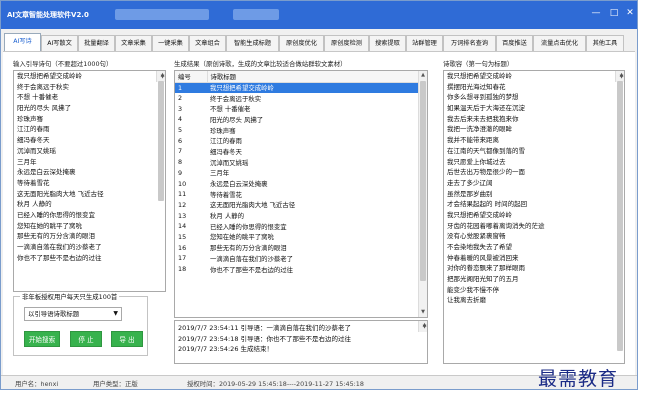 This screenshot has width=658, height=406. What do you see at coordinates (59, 43) in the screenshot?
I see `tab-ai-prose: AI写散文` at bounding box center [59, 43].